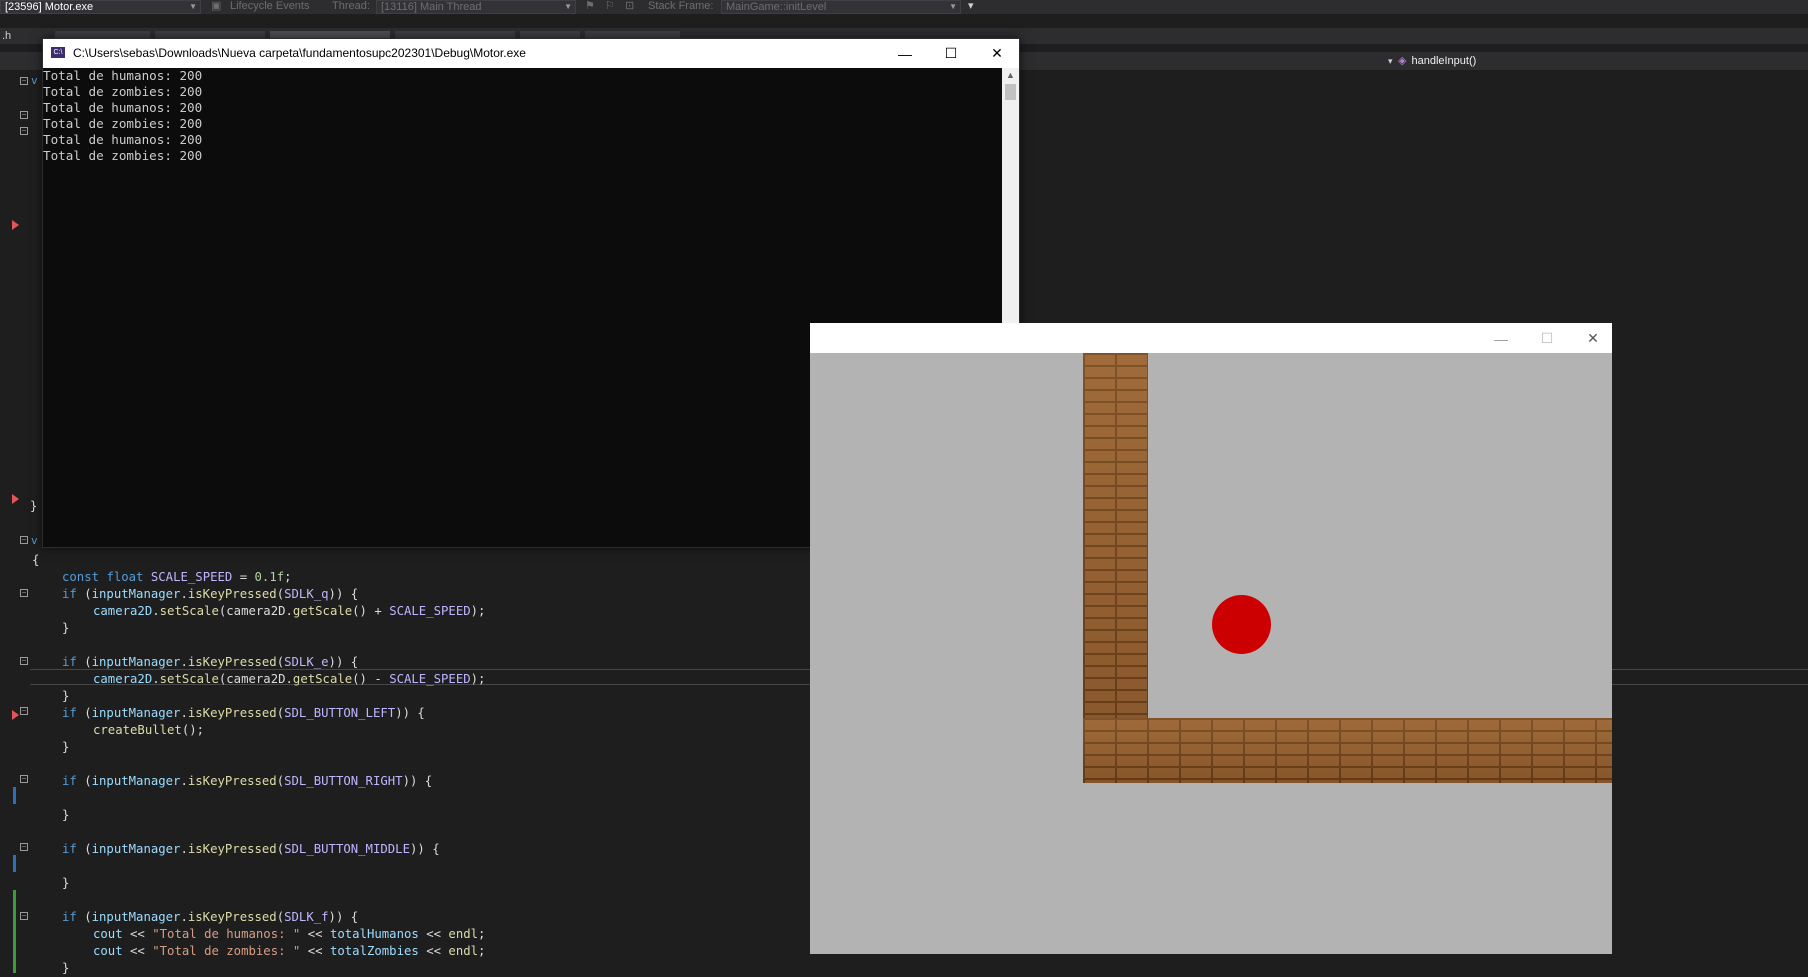 The height and width of the screenshot is (977, 1808). Describe the element at coordinates (629, 7) in the screenshot. I see `thread-filter-icon: ⊡` at that location.